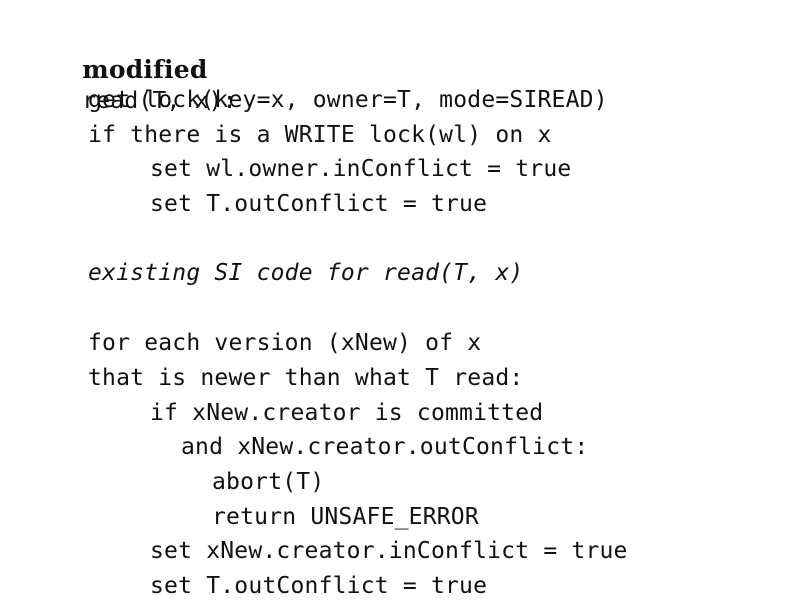 This screenshot has height=610, width=802. Describe the element at coordinates (306, 378) in the screenshot. I see `code-line: that is newer than what T read:` at that location.